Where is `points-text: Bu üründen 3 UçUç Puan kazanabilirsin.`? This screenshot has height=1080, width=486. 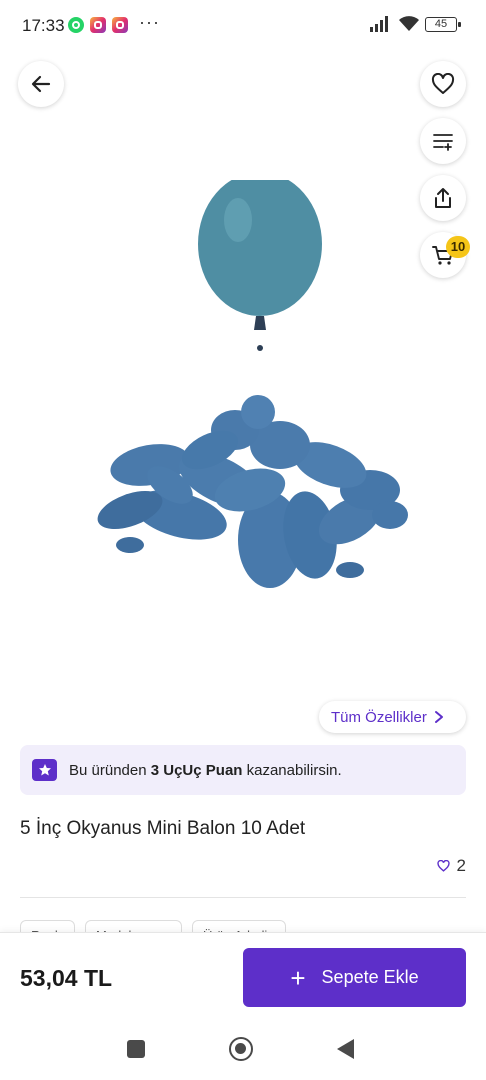
points-text: Bu üründen 3 UçUç Puan kazanabilirsin. is located at coordinates (205, 770).